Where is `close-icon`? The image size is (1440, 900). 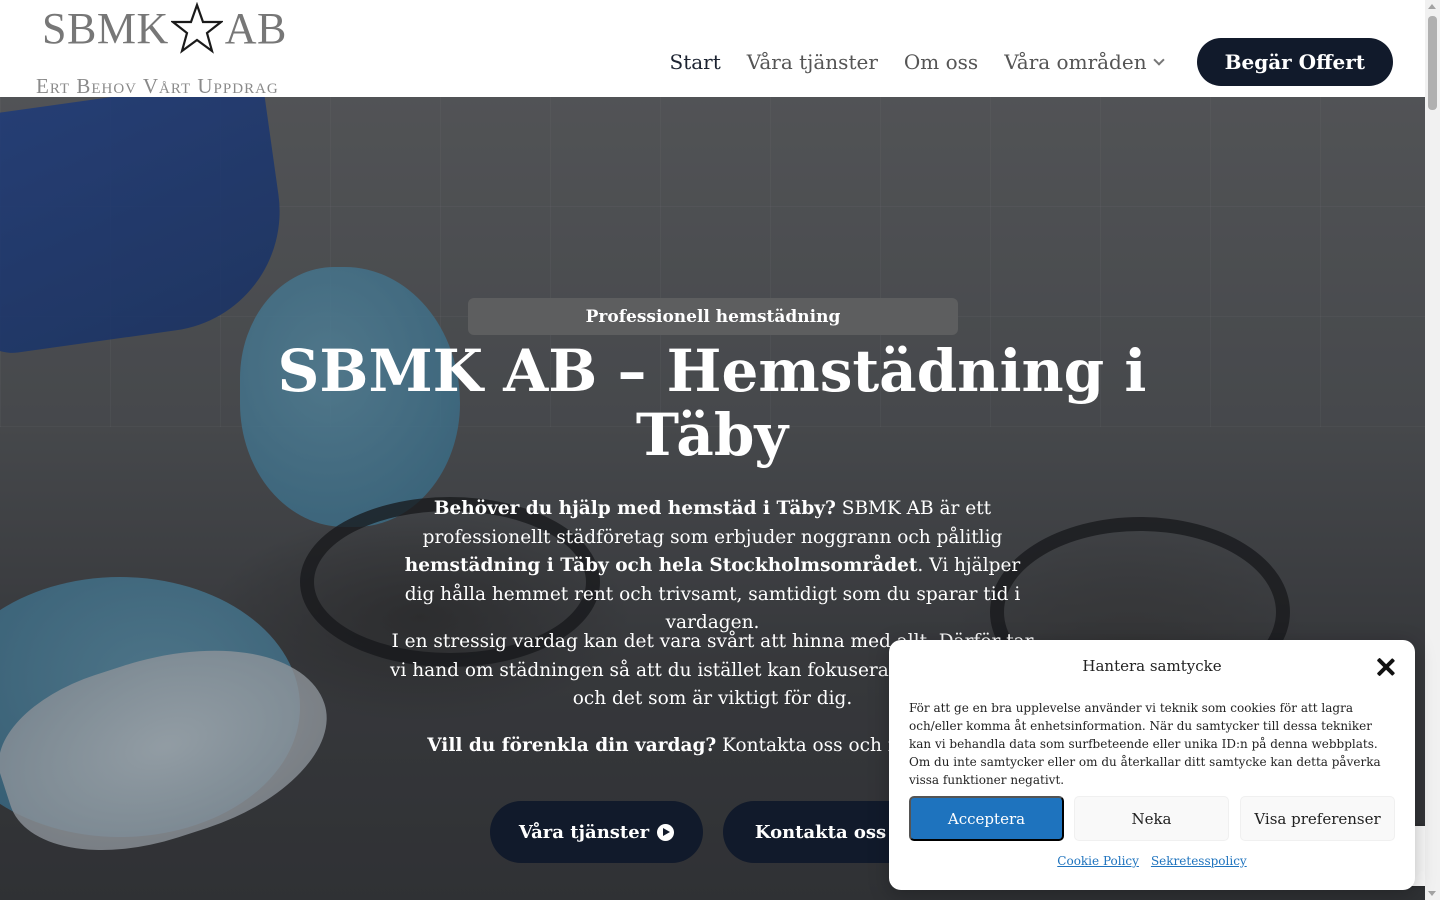 close-icon is located at coordinates (1386, 667).